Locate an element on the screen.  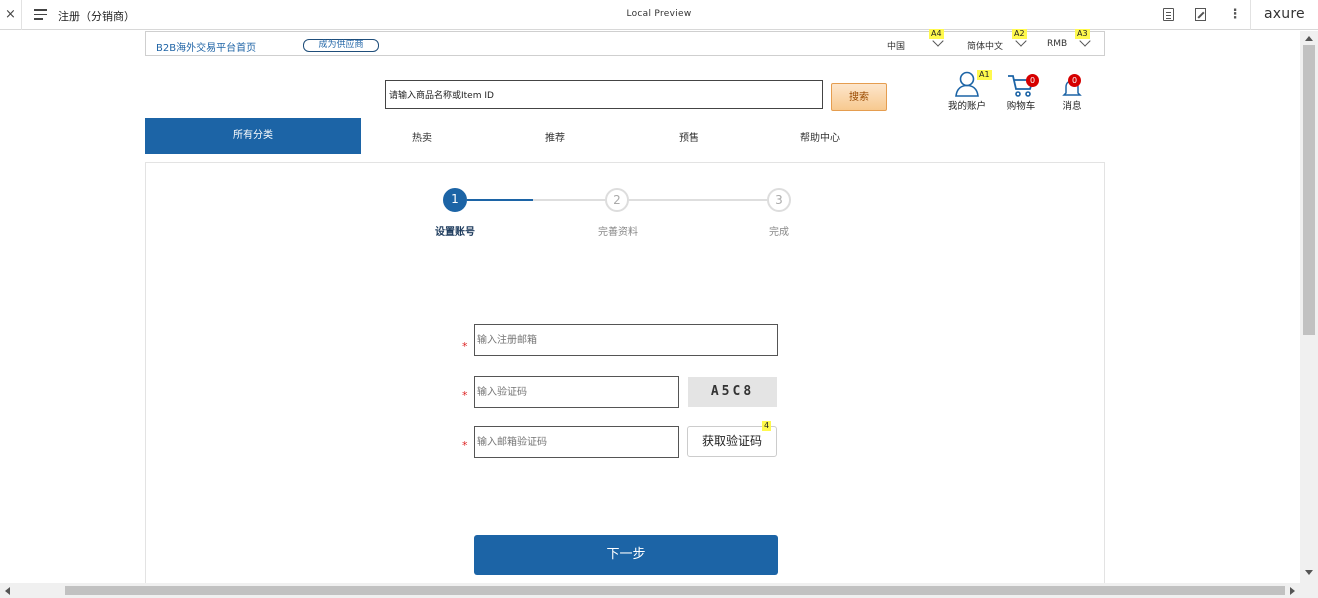
horizontal-scrollbar is located at coordinates (650, 590).